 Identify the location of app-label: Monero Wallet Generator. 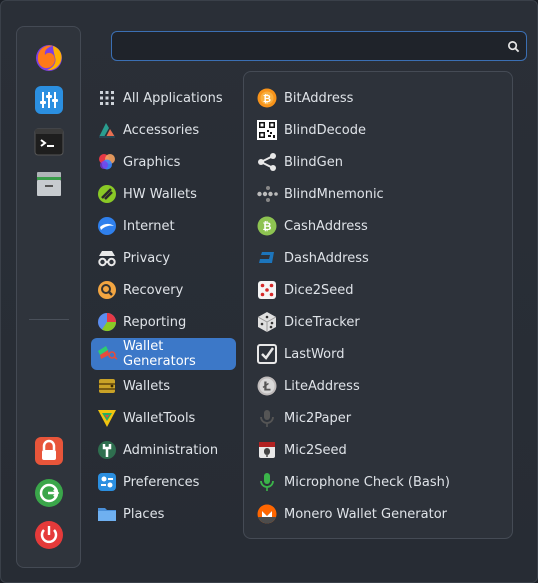
(366, 514).